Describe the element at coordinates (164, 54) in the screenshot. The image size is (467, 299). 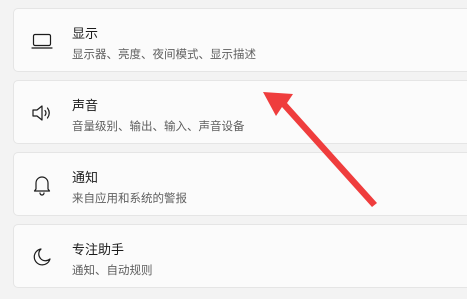
I see `settings-item-subtitle: 显示器、亮度、夜间模式、显示描述` at that location.